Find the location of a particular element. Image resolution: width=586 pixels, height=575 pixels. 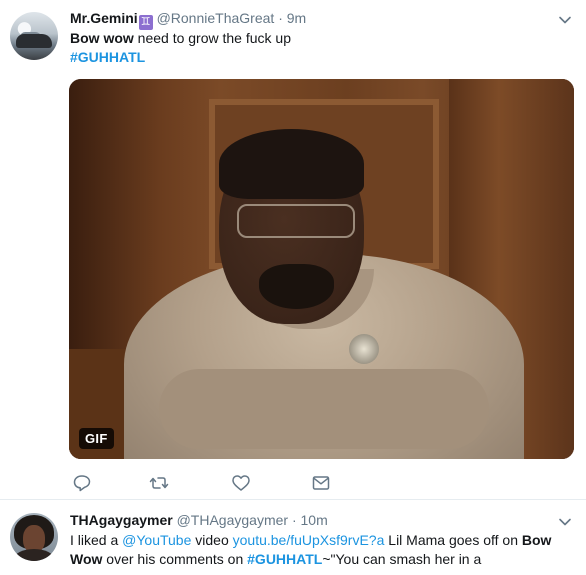

gemini-emoji: ♊ is located at coordinates (145, 22).